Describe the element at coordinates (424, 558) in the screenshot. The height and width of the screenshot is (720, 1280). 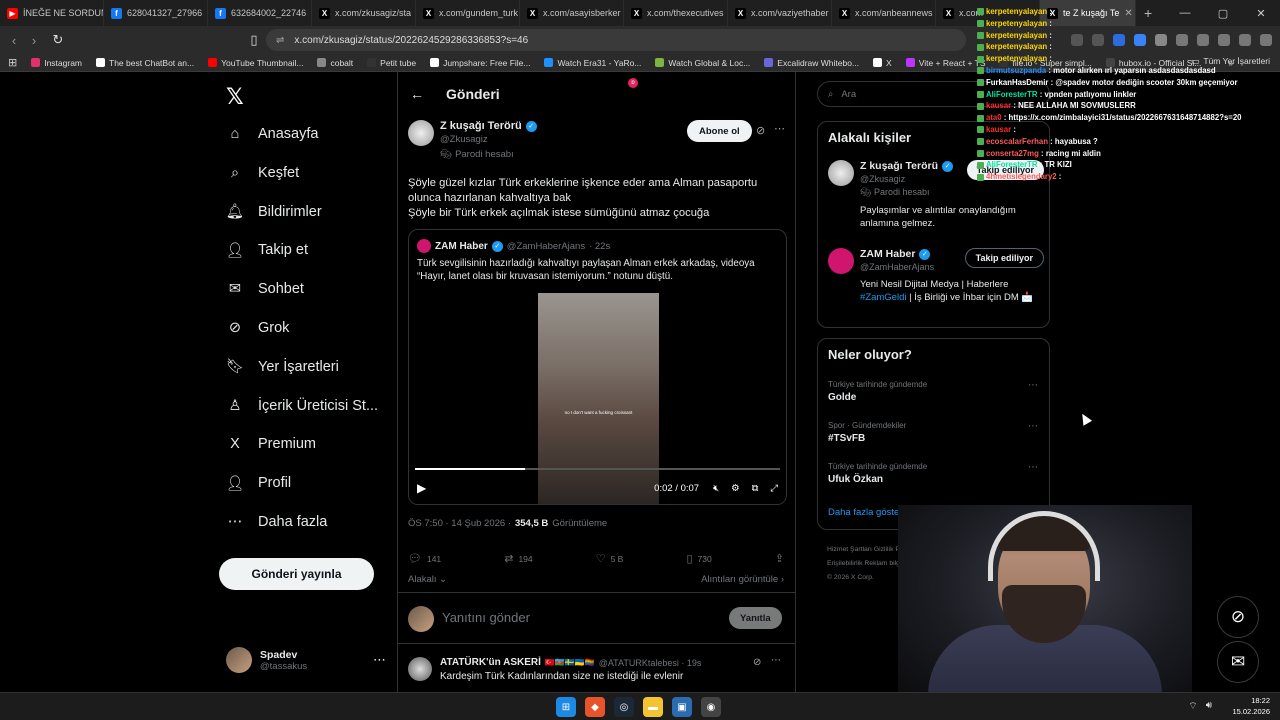
I see `reply-action: 💬︎ 141` at that location.